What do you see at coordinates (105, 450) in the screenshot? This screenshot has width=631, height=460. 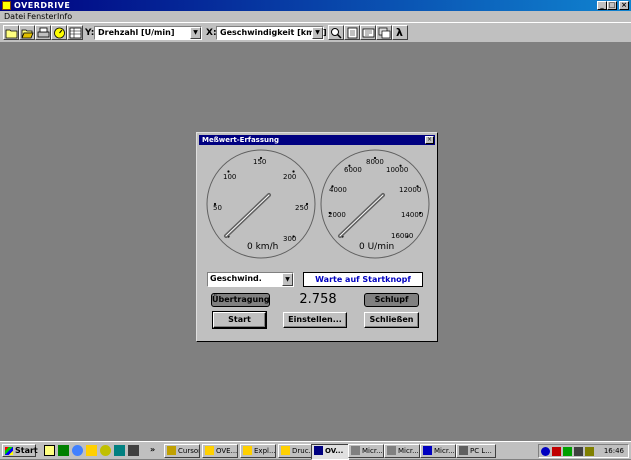 I see `search-icon` at bounding box center [105, 450].